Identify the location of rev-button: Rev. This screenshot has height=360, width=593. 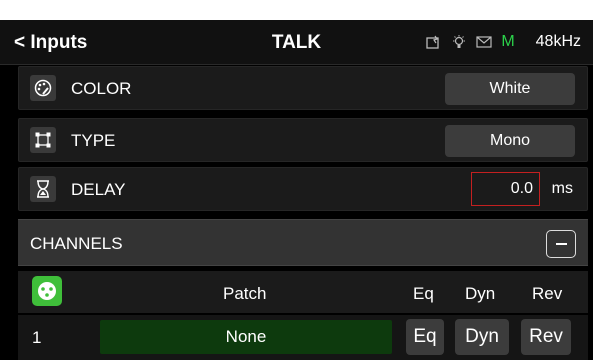
(546, 337).